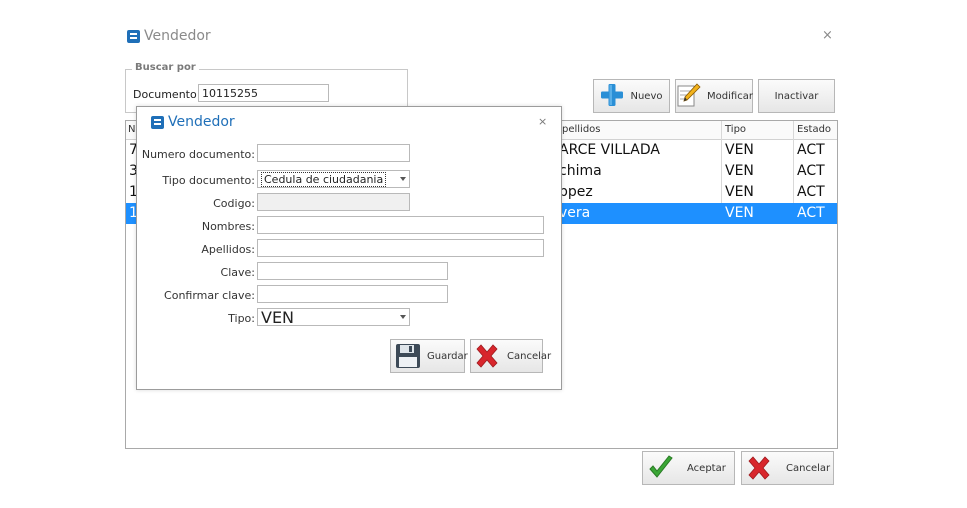 This screenshot has width=967, height=508. What do you see at coordinates (576, 192) in the screenshot?
I see `row-apellidos: ppez` at bounding box center [576, 192].